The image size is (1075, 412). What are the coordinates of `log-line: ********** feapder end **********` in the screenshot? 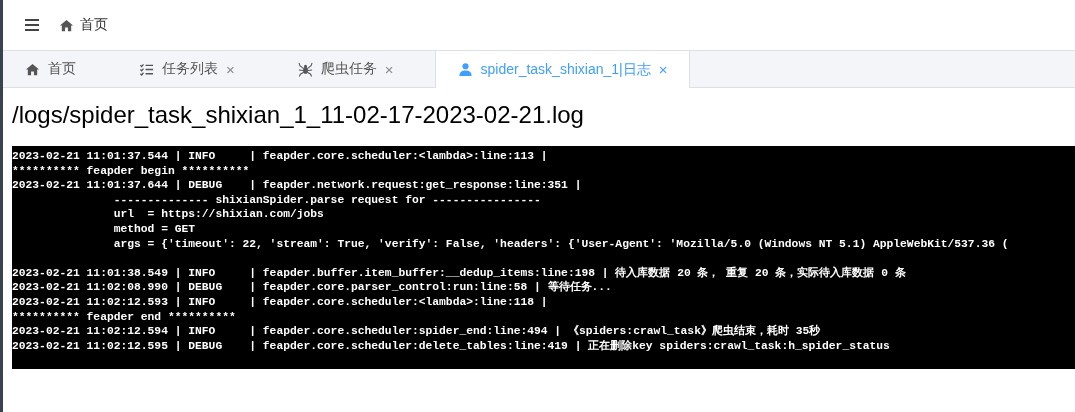 It's located at (124, 317).